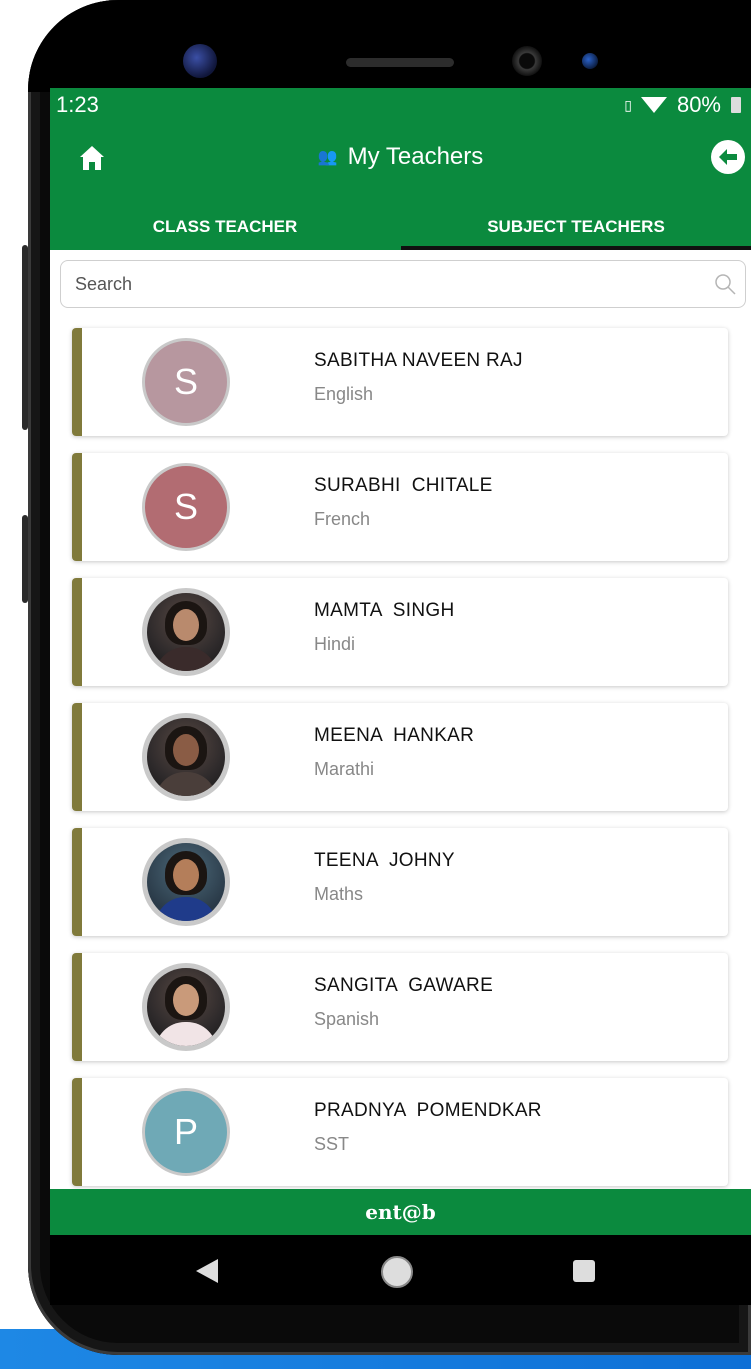 The image size is (751, 1369). I want to click on status-time: 1:23, so click(77, 104).